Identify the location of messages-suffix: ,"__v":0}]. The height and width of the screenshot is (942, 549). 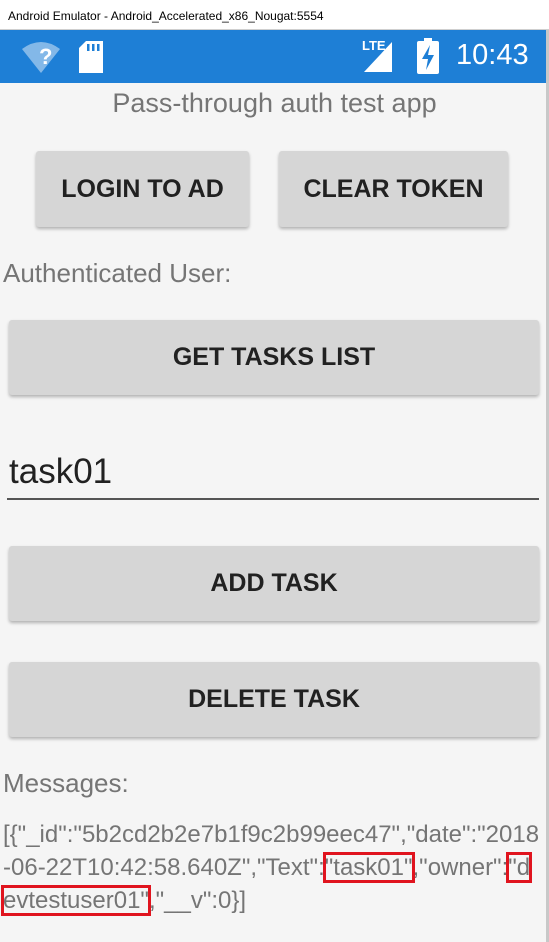
(197, 900).